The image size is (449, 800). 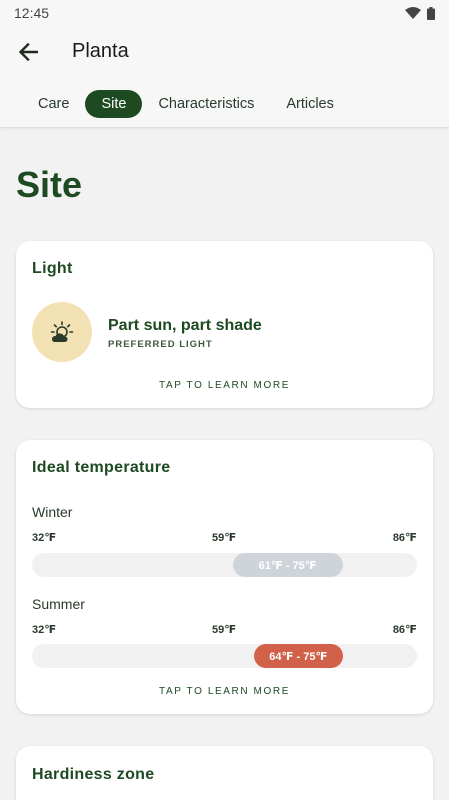 I want to click on tab-site: Site, so click(x=114, y=104).